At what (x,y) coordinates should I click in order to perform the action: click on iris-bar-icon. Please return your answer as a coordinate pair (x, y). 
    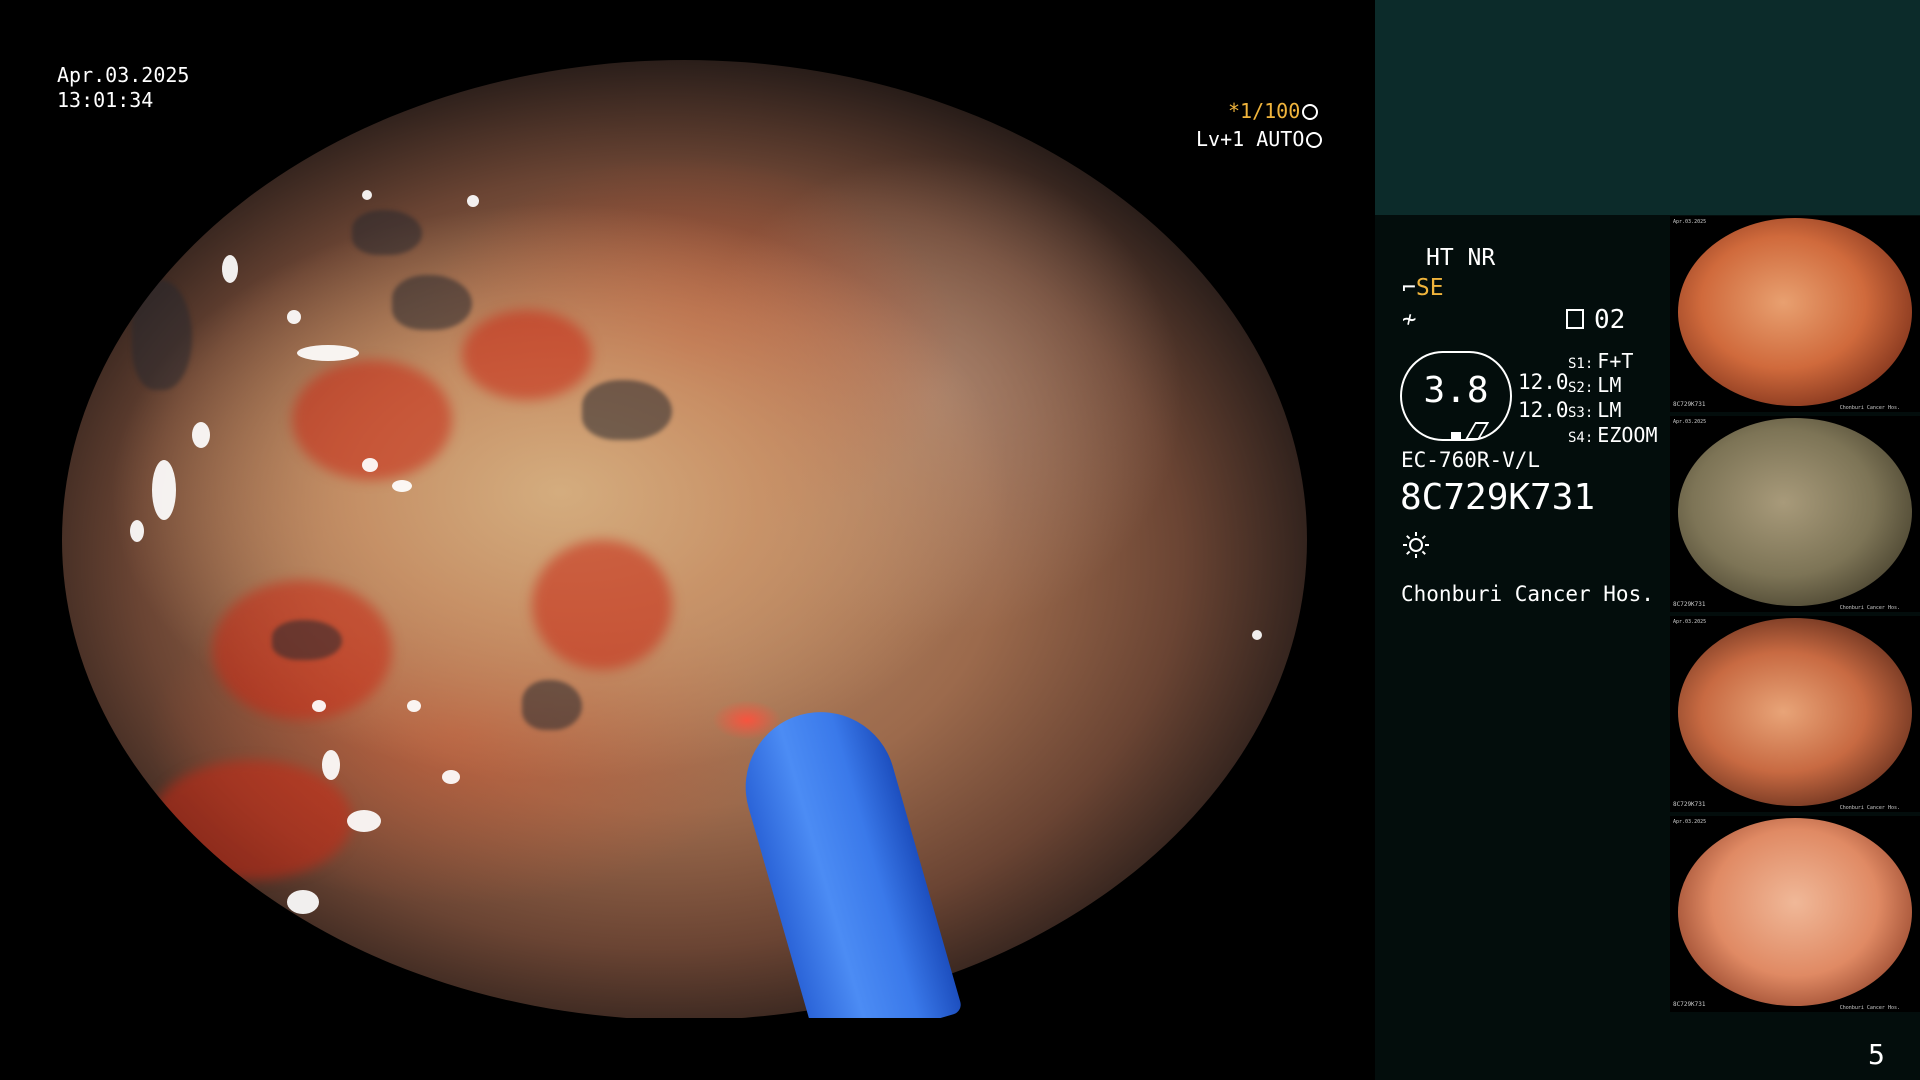
    Looking at the image, I should click on (1456, 436).